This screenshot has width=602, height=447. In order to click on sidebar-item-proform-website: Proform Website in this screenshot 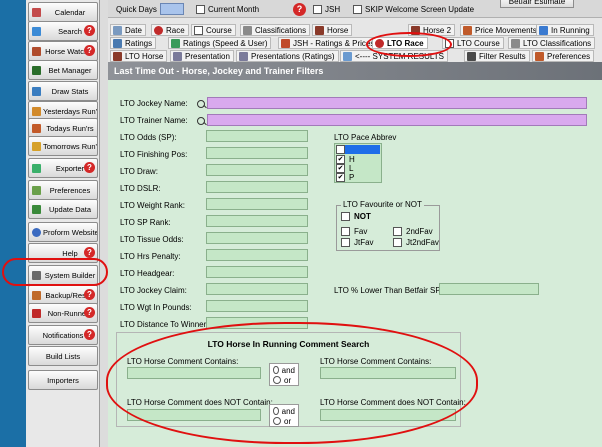, I will do `click(63, 232)`.